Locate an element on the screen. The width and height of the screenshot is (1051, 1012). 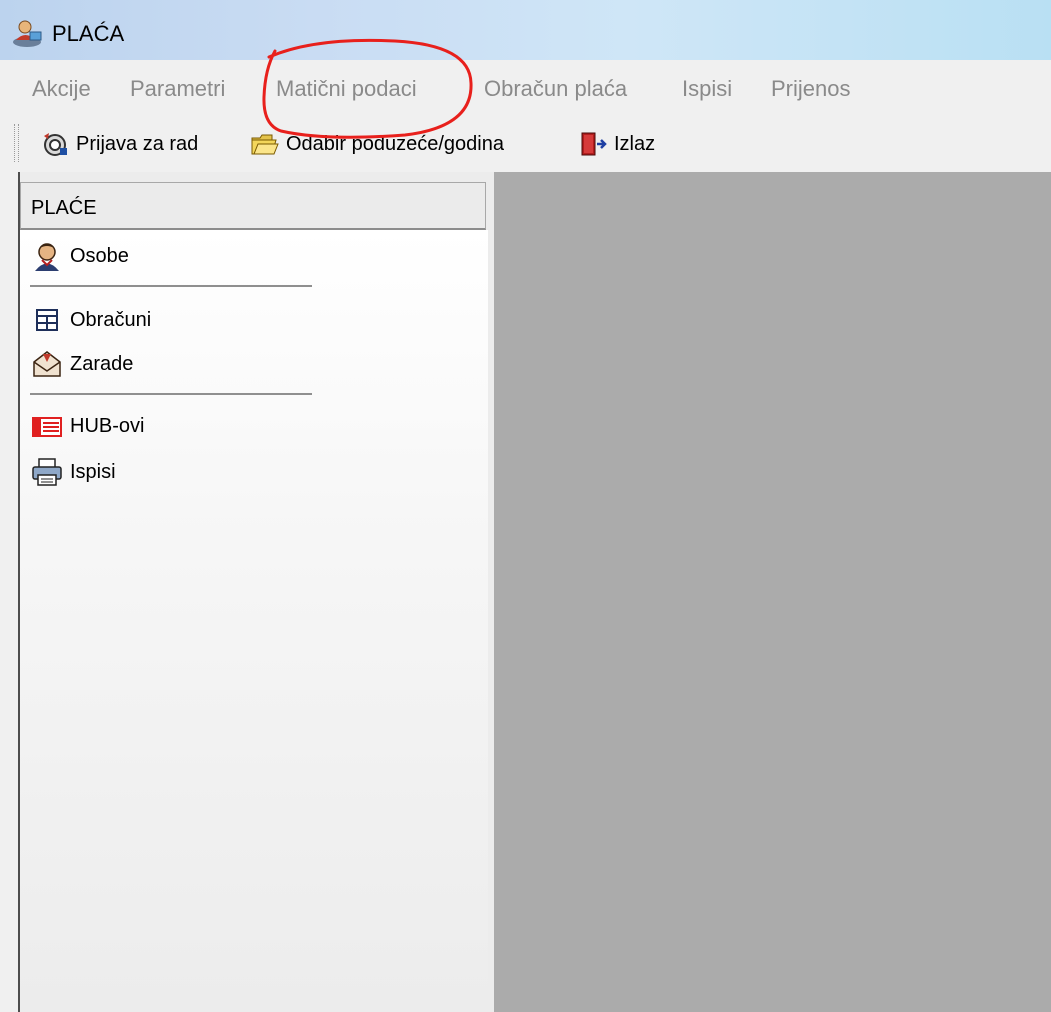
nav-item-label: HUB-ovi is located at coordinates (107, 425).